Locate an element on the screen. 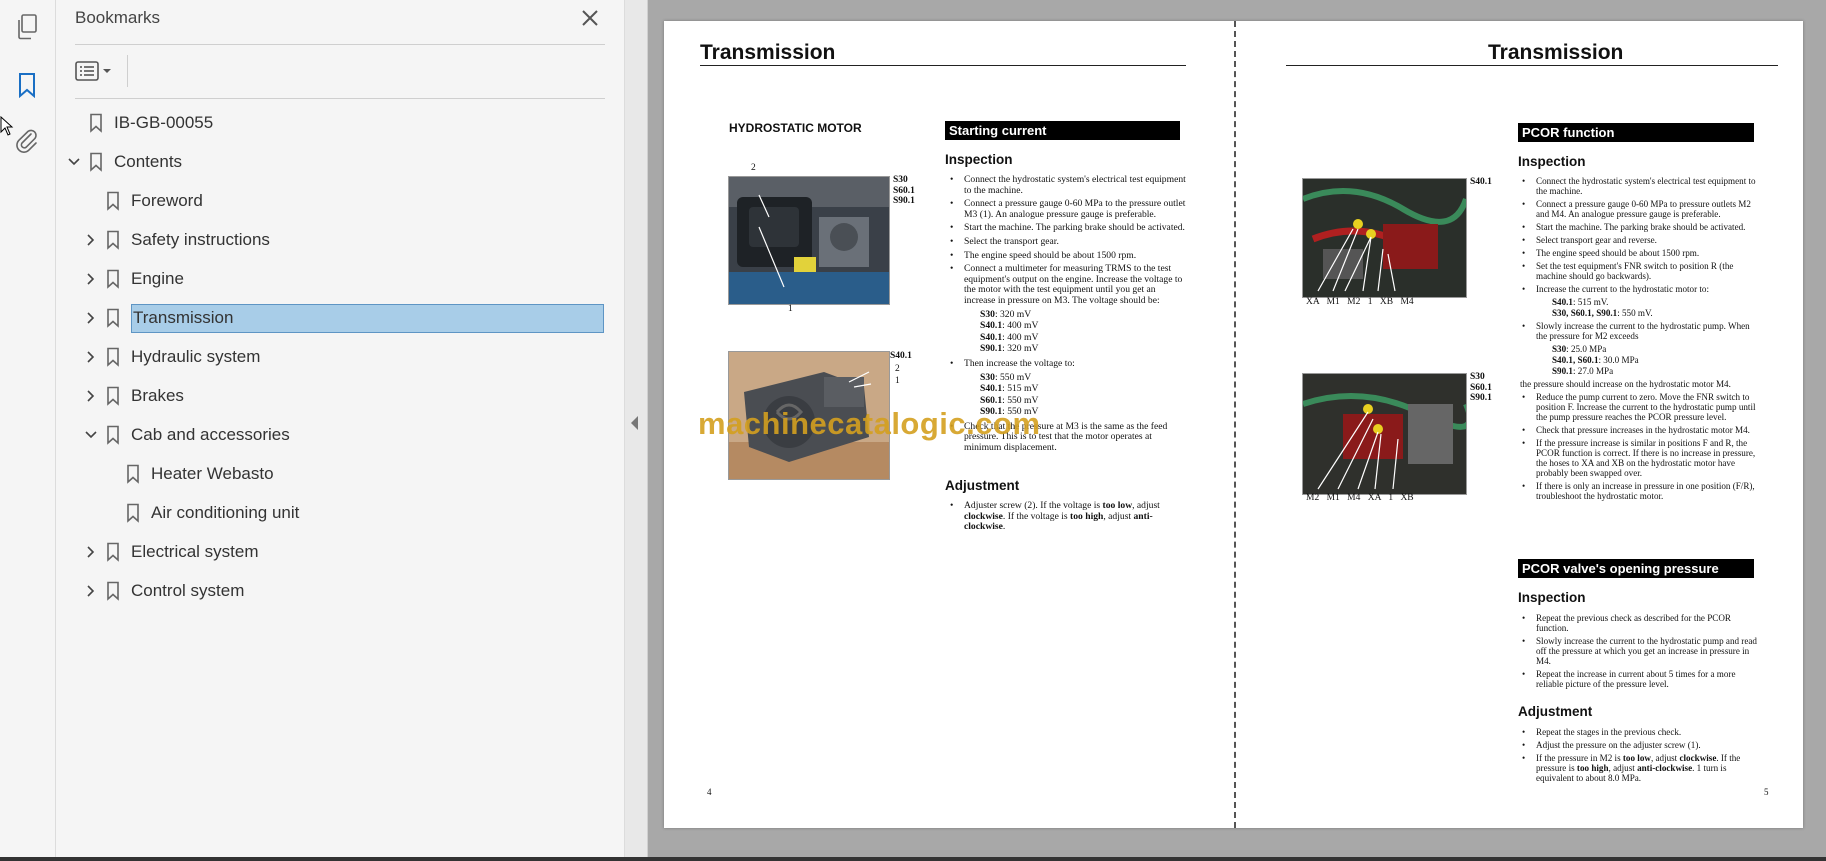 This screenshot has width=1826, height=861. model-label: S60.1 is located at coordinates (904, 190).